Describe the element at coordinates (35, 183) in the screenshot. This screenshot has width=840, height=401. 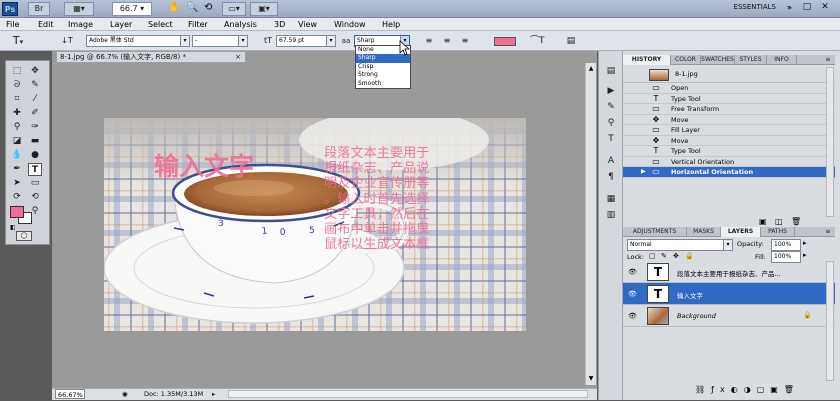
I see `shape-tool-icon: ▭` at that location.